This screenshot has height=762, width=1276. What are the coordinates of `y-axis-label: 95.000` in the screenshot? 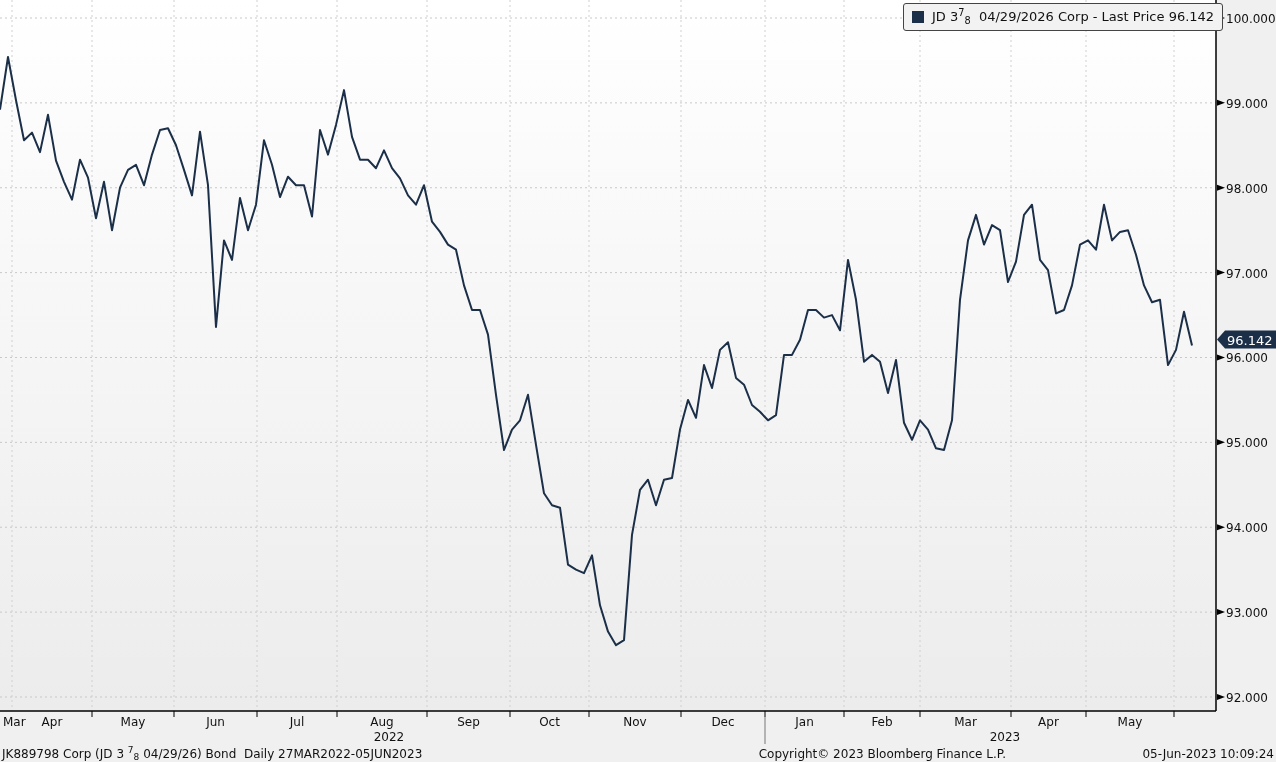 It's located at (1247, 443).